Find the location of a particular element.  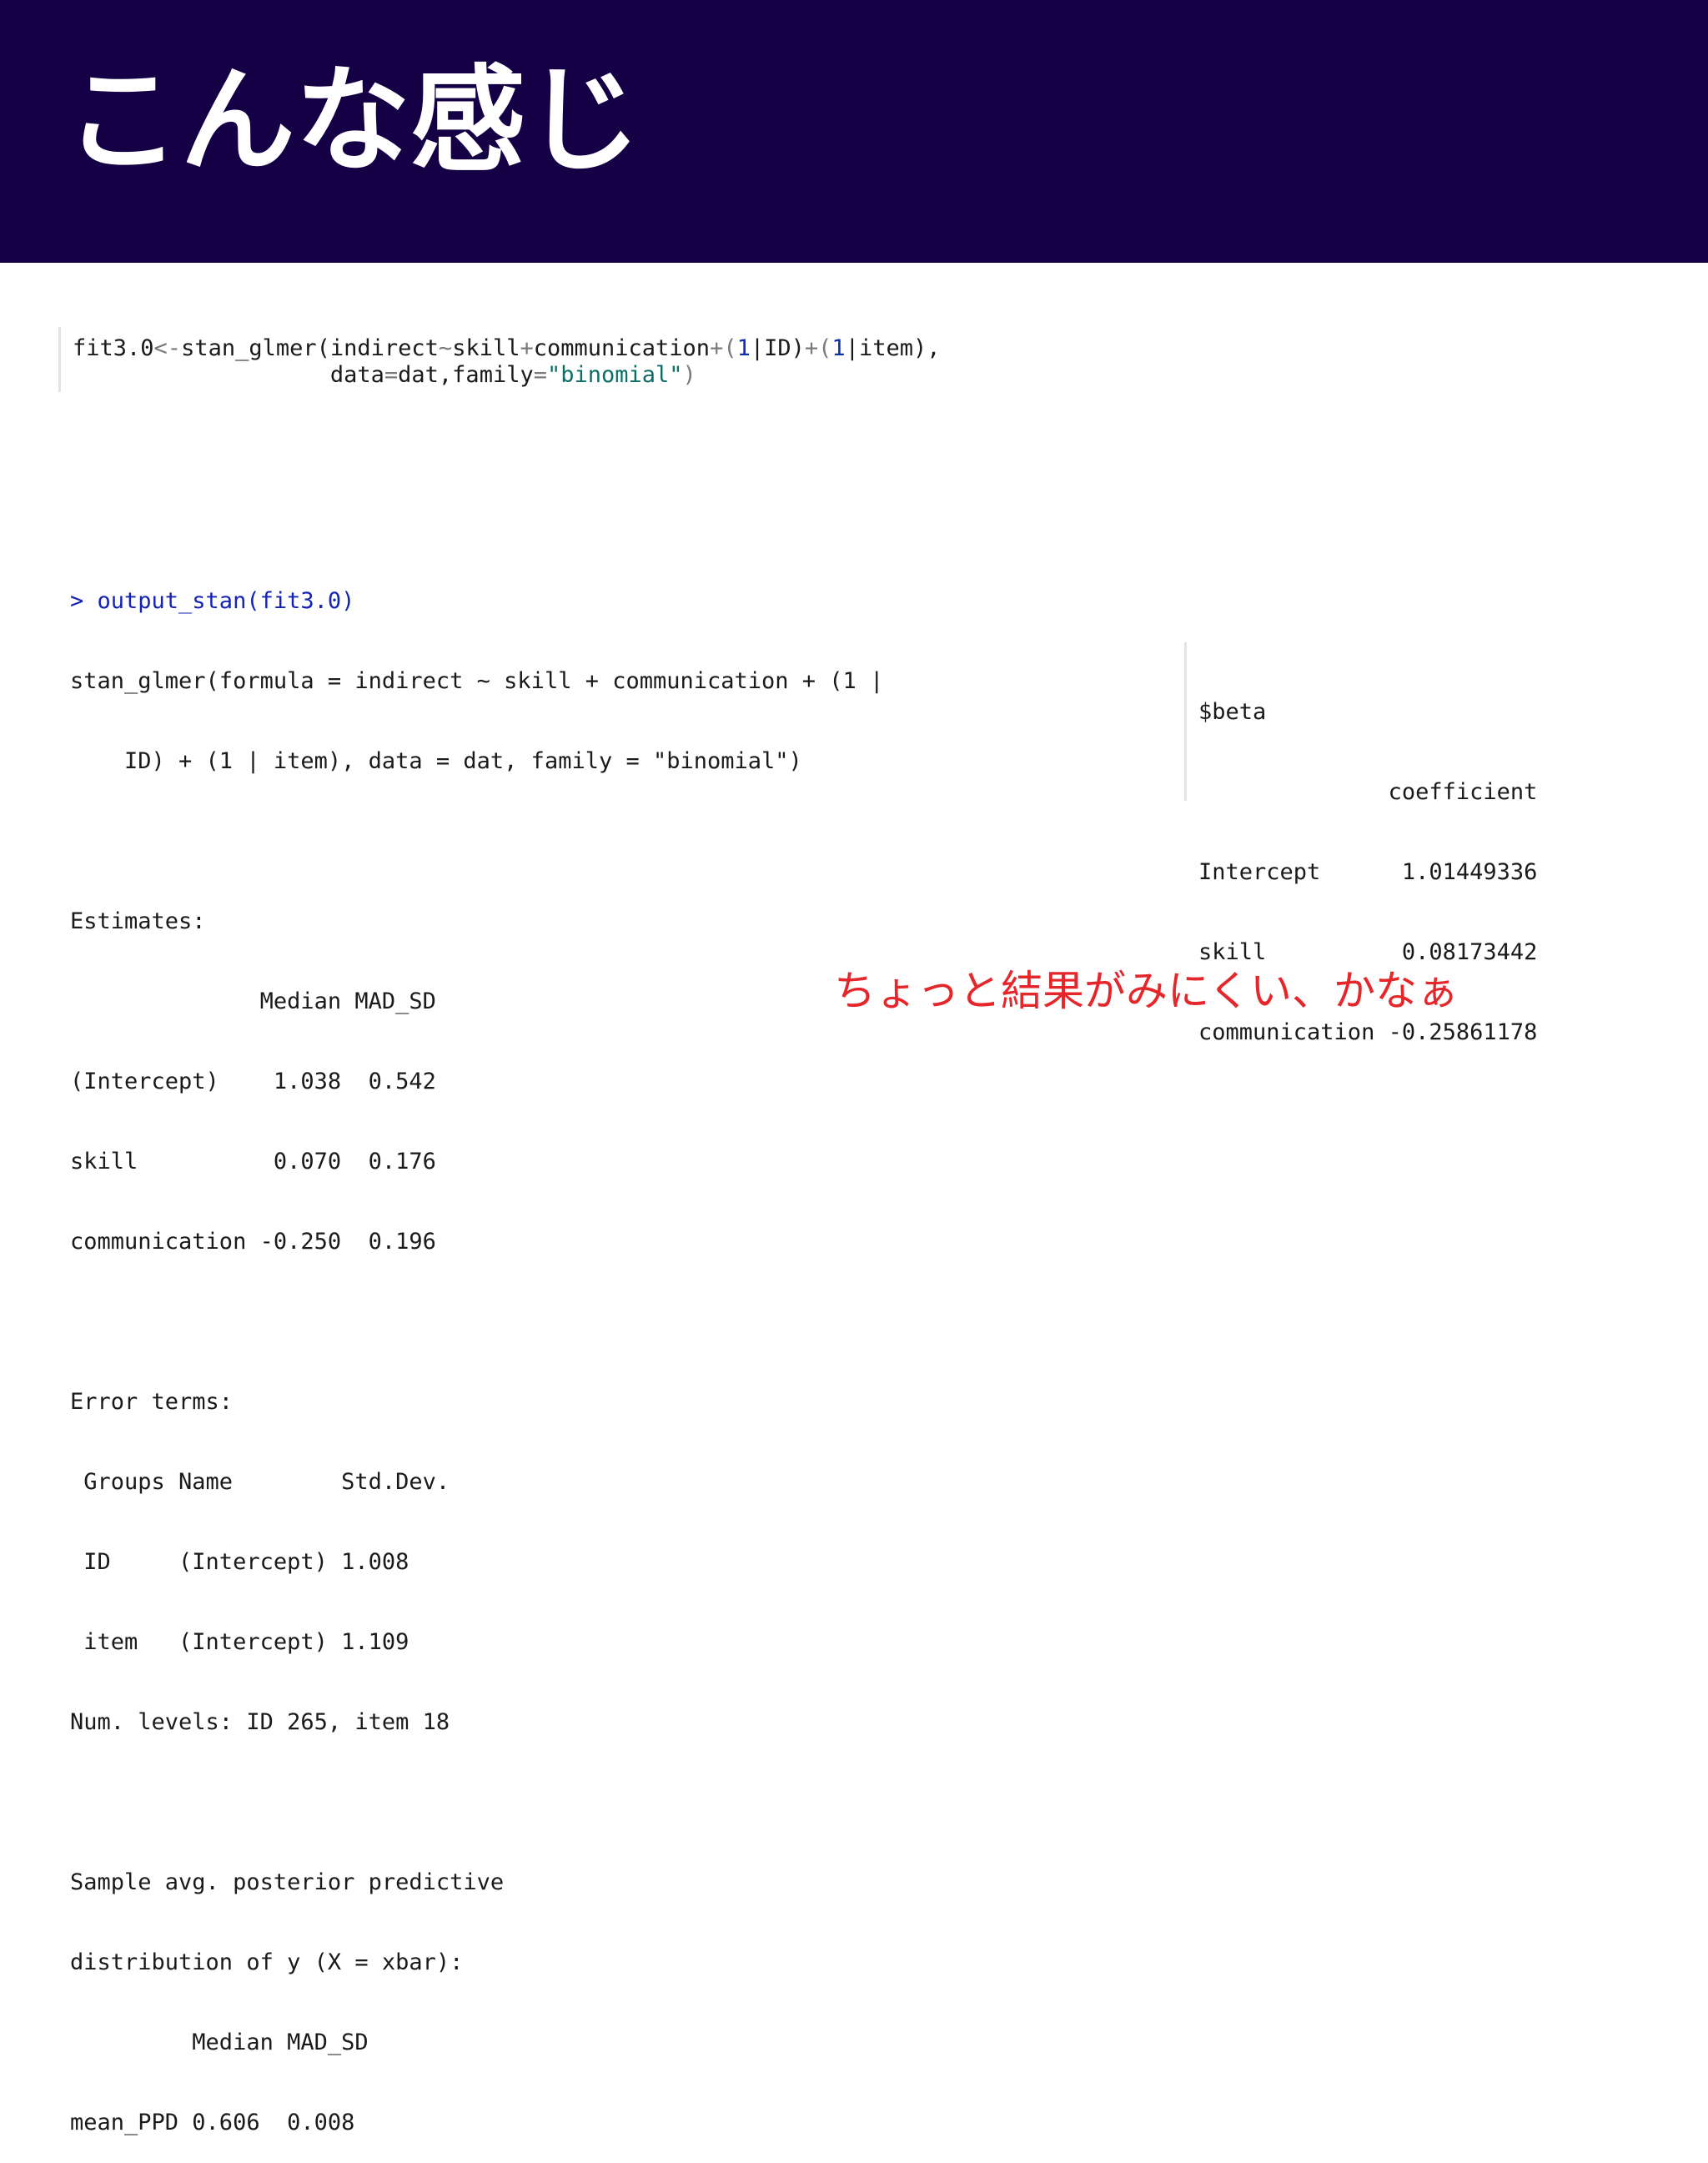

console-line: Error terms: is located at coordinates (152, 1402).